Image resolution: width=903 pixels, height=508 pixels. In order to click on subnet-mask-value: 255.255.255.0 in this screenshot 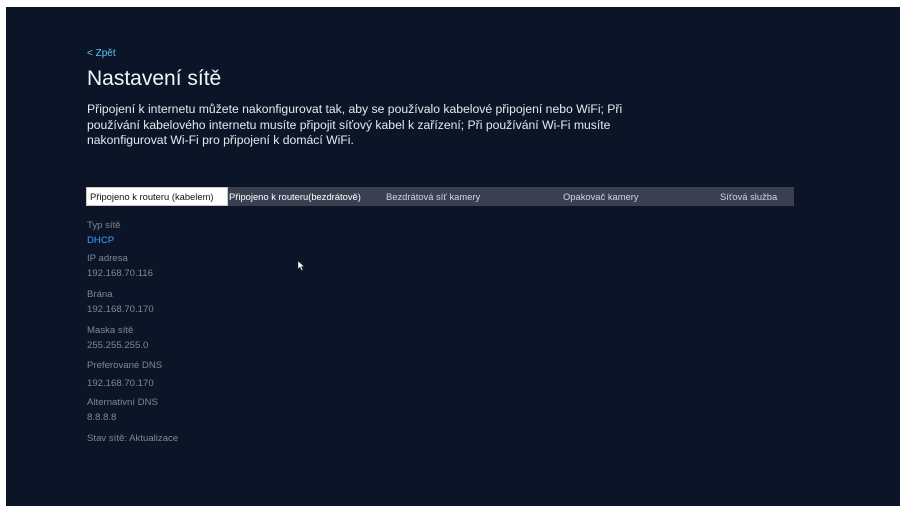, I will do `click(118, 345)`.